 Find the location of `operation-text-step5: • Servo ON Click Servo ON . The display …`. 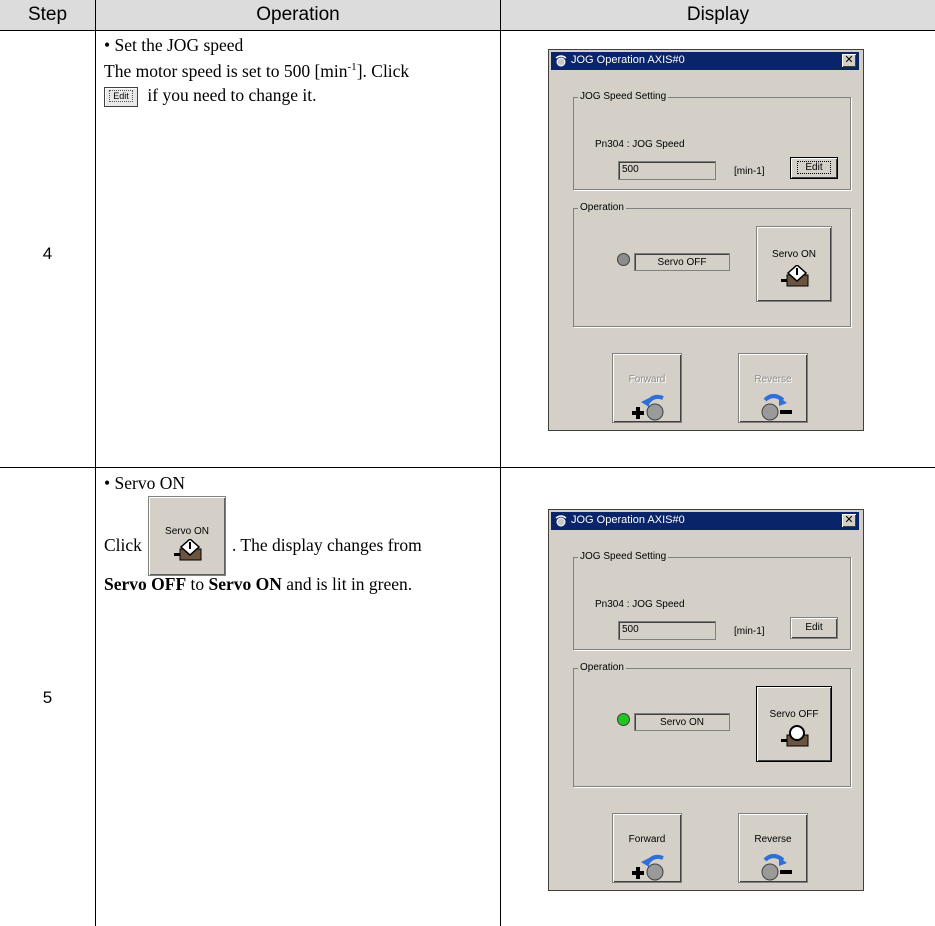

operation-text-step5: • Servo ON Click Servo ON . The display … is located at coordinates (300, 557).